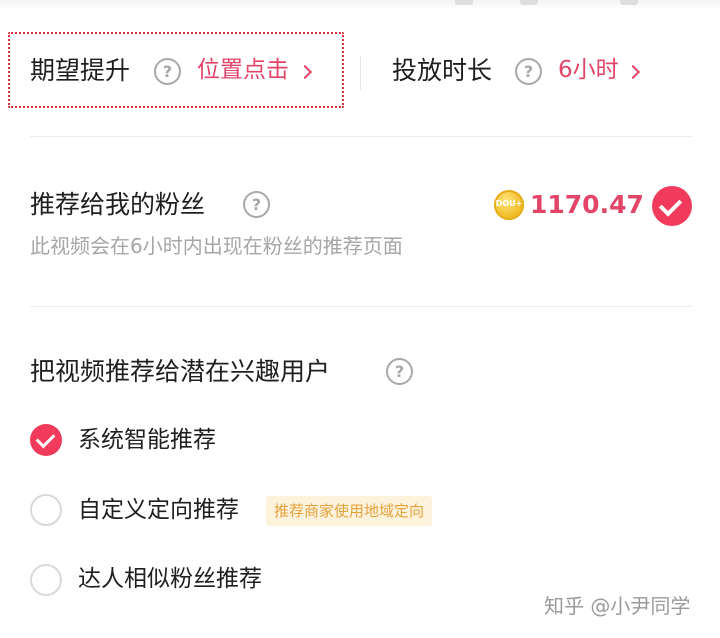 The image size is (720, 638). Describe the element at coordinates (170, 579) in the screenshot. I see `option-label: 达人相似粉丝推荐` at that location.